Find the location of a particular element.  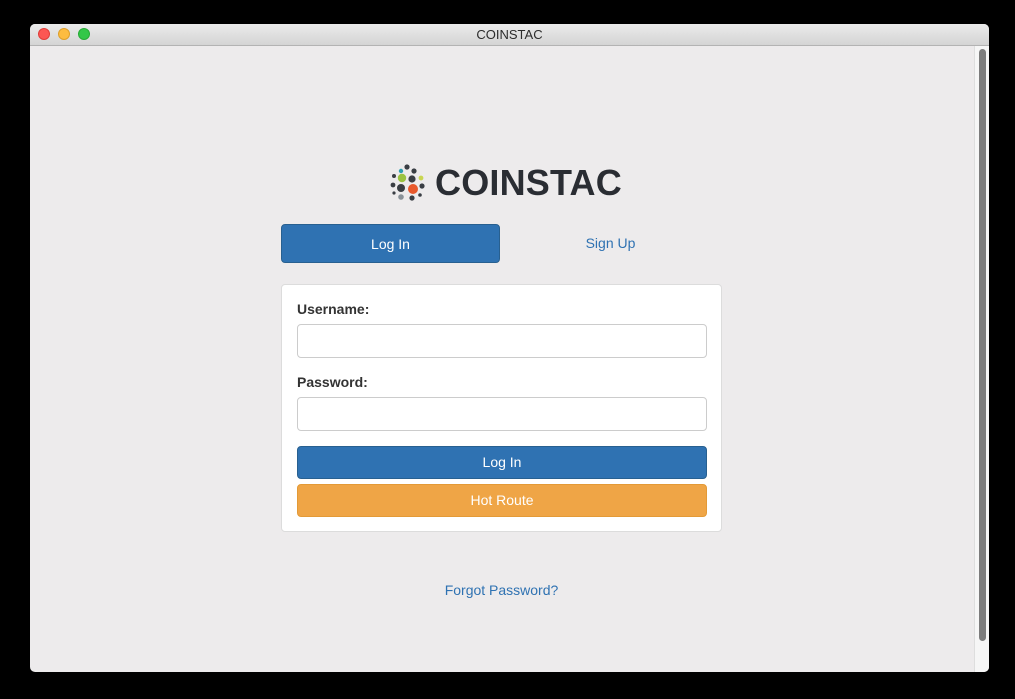

brand-name: COINSTAC is located at coordinates (528, 182).